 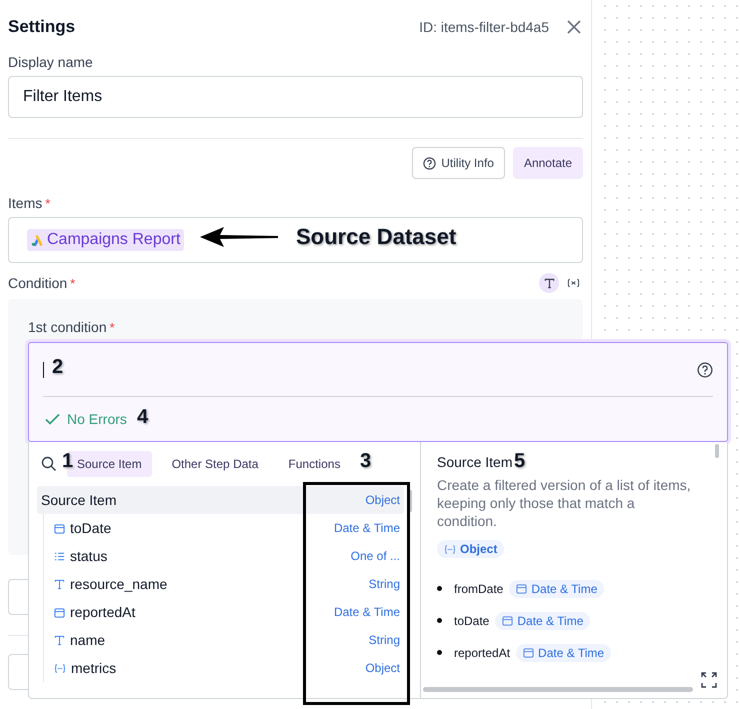 I want to click on list-icon, so click(x=59, y=556).